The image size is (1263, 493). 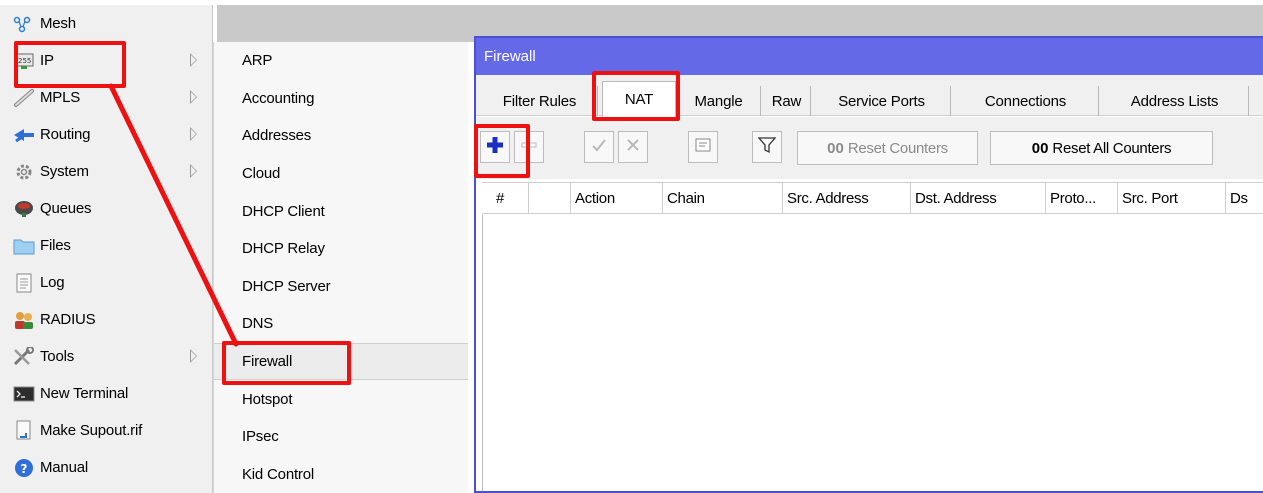 I want to click on tab-raw: Raw, so click(x=787, y=101).